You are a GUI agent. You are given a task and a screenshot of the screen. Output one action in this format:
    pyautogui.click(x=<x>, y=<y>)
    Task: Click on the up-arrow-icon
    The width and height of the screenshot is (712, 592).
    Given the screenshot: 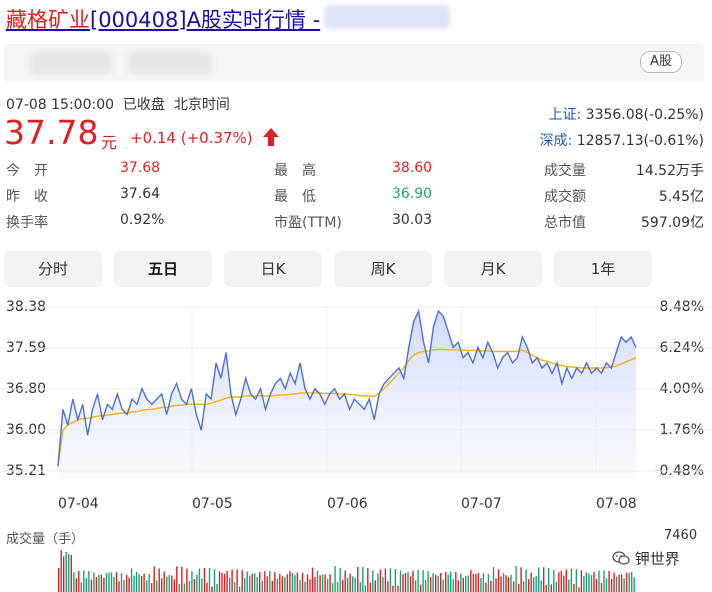 What is the action you would take?
    pyautogui.click(x=271, y=137)
    